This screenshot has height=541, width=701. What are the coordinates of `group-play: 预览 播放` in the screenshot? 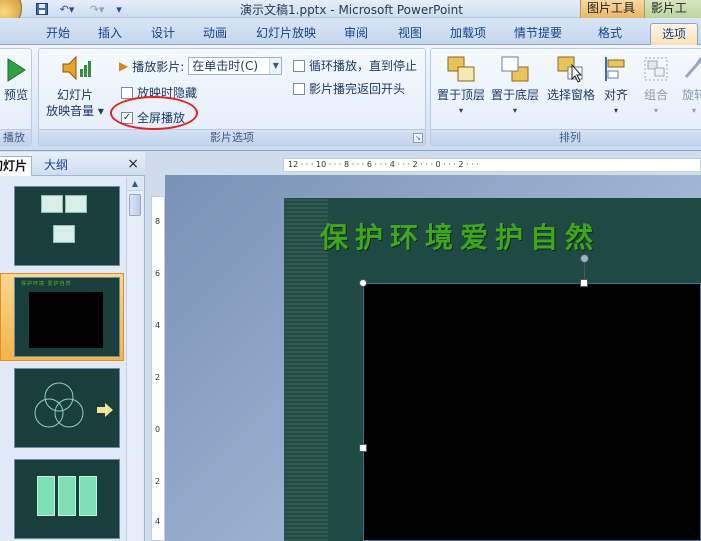 It's located at (16, 97).